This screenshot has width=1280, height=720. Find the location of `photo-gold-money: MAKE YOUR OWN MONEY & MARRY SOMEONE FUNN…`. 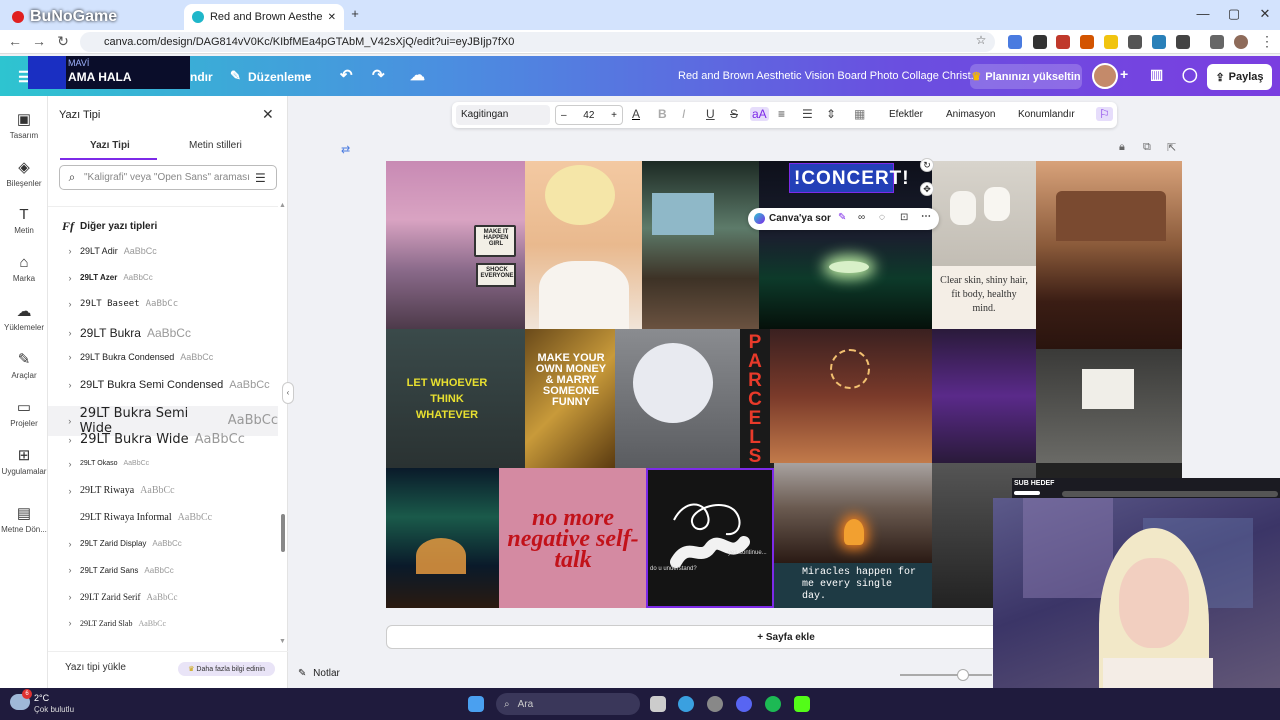

photo-gold-money: MAKE YOUR OWN MONEY & MARRY SOMEONE FUNN… is located at coordinates (570, 398).